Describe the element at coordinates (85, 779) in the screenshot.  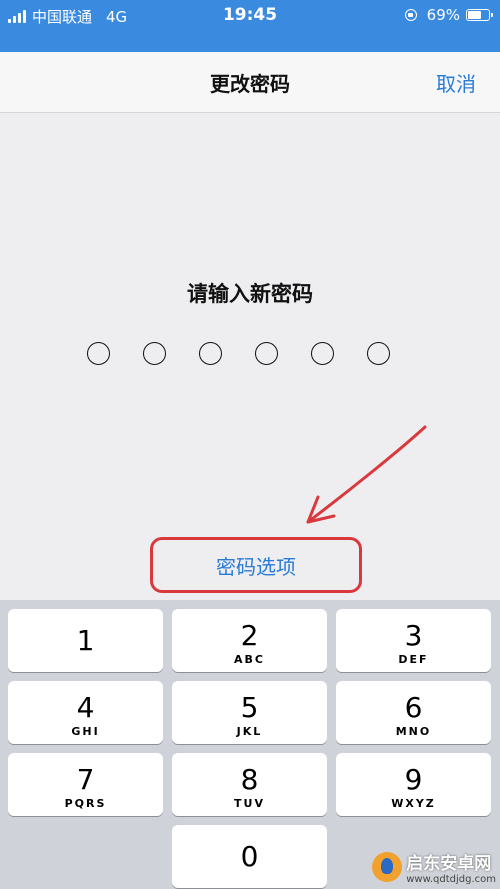
I see `key-digit: 7` at that location.